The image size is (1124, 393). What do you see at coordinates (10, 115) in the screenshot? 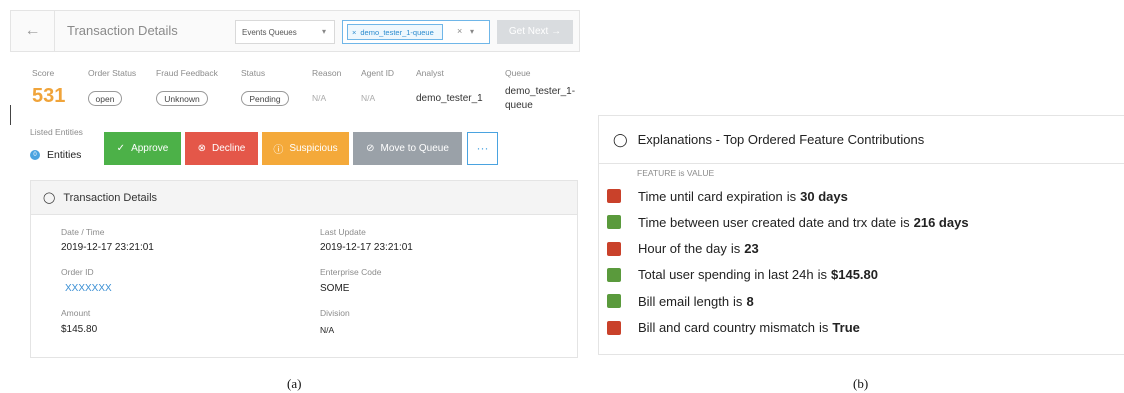
I see `divider` at bounding box center [10, 115].